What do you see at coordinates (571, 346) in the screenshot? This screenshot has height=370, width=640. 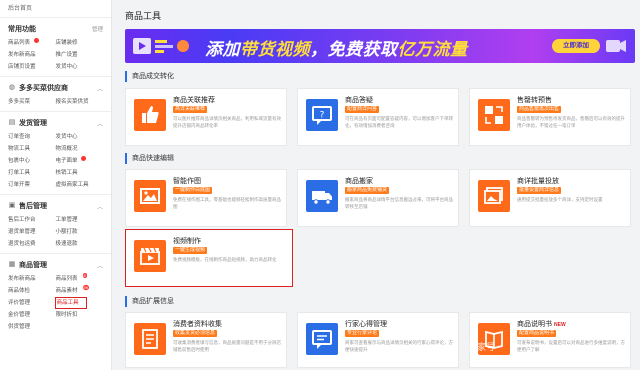 I see `card-description: 可发布说明书，设置后可以对商品进行多维度说明，方便用户了解` at bounding box center [571, 346].